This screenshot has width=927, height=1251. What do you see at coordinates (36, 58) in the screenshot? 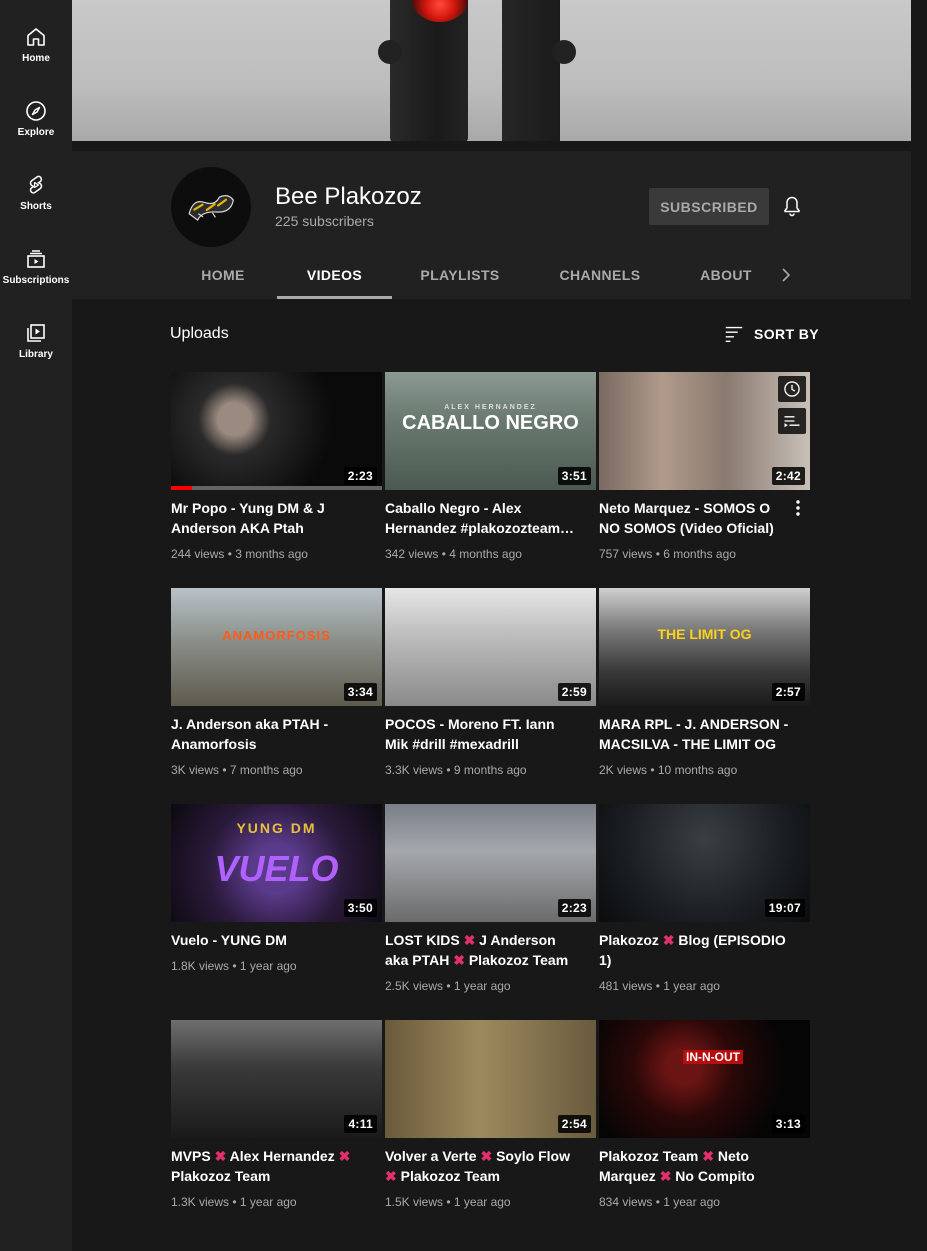
I see `guide-item-label: Home` at bounding box center [36, 58].